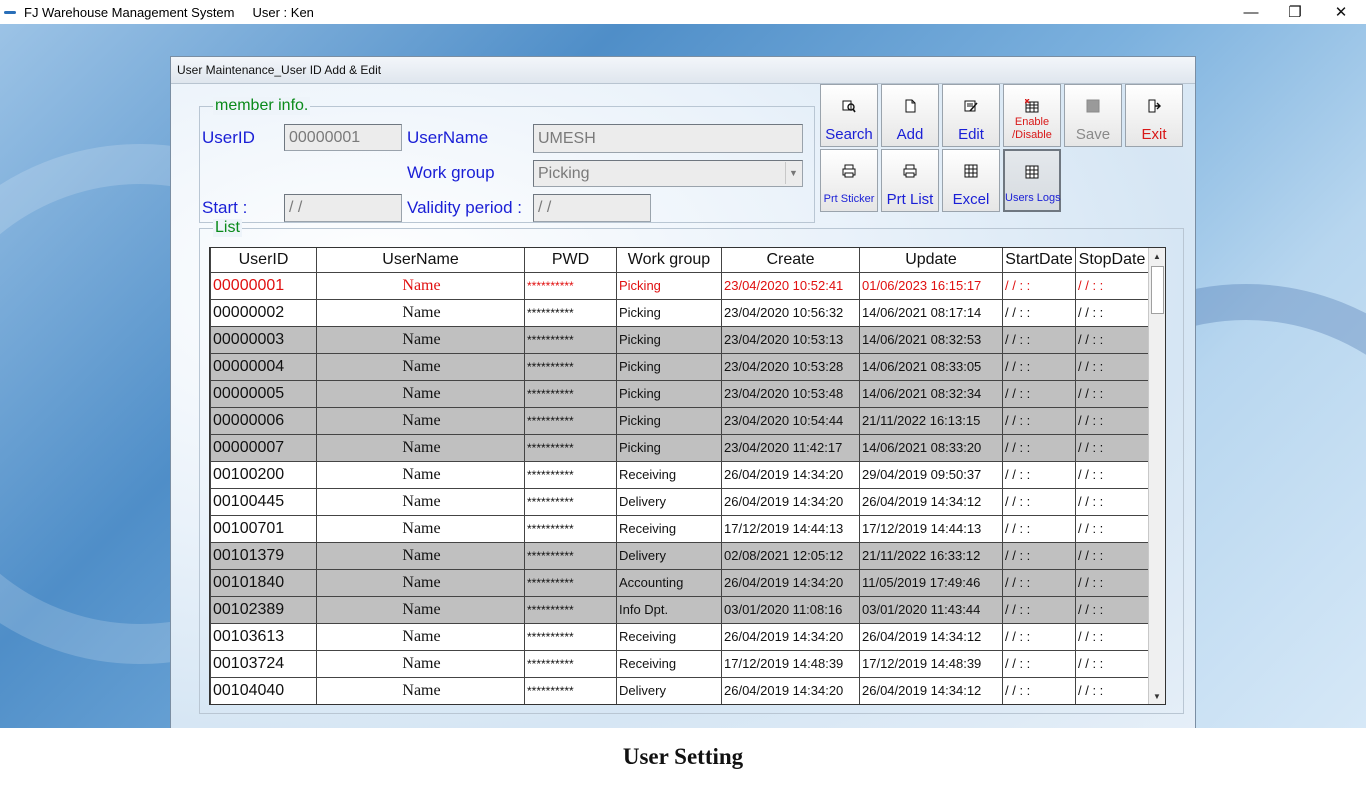 The height and width of the screenshot is (798, 1366). Describe the element at coordinates (971, 115) in the screenshot. I see `edit-button: Edit` at that location.